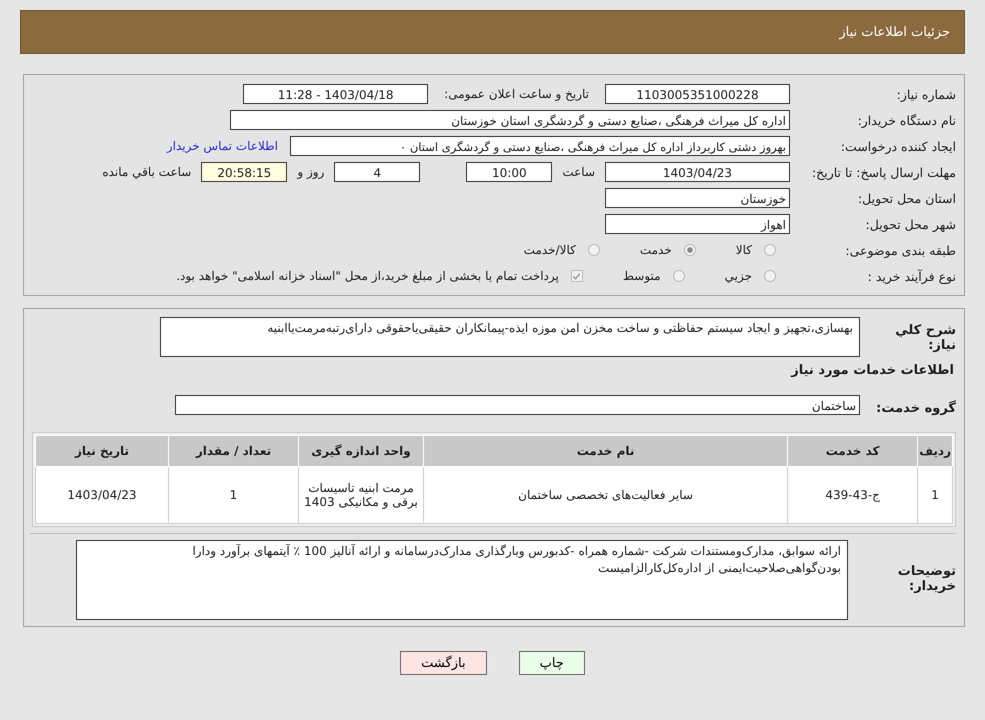 This screenshot has width=985, height=720. I want to click on city-field: اهواز, so click(697, 224).